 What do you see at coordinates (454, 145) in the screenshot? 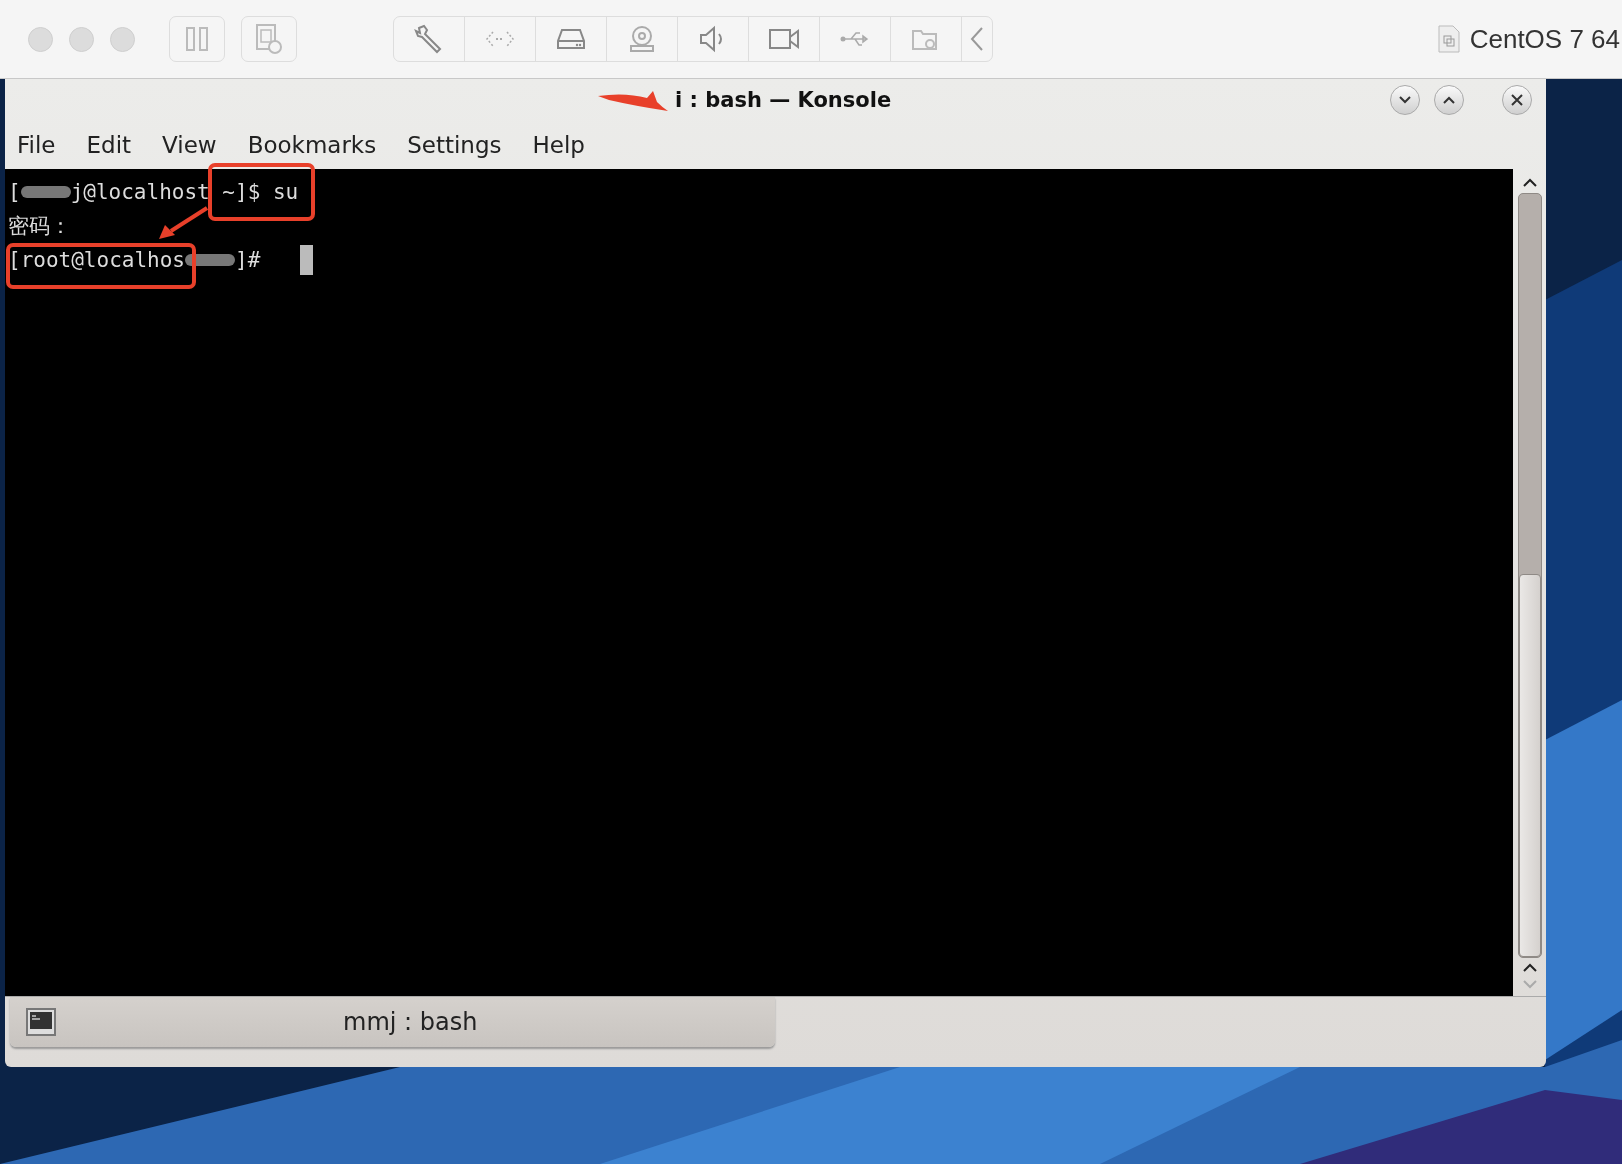
I see `menu-item: Settings` at bounding box center [454, 145].